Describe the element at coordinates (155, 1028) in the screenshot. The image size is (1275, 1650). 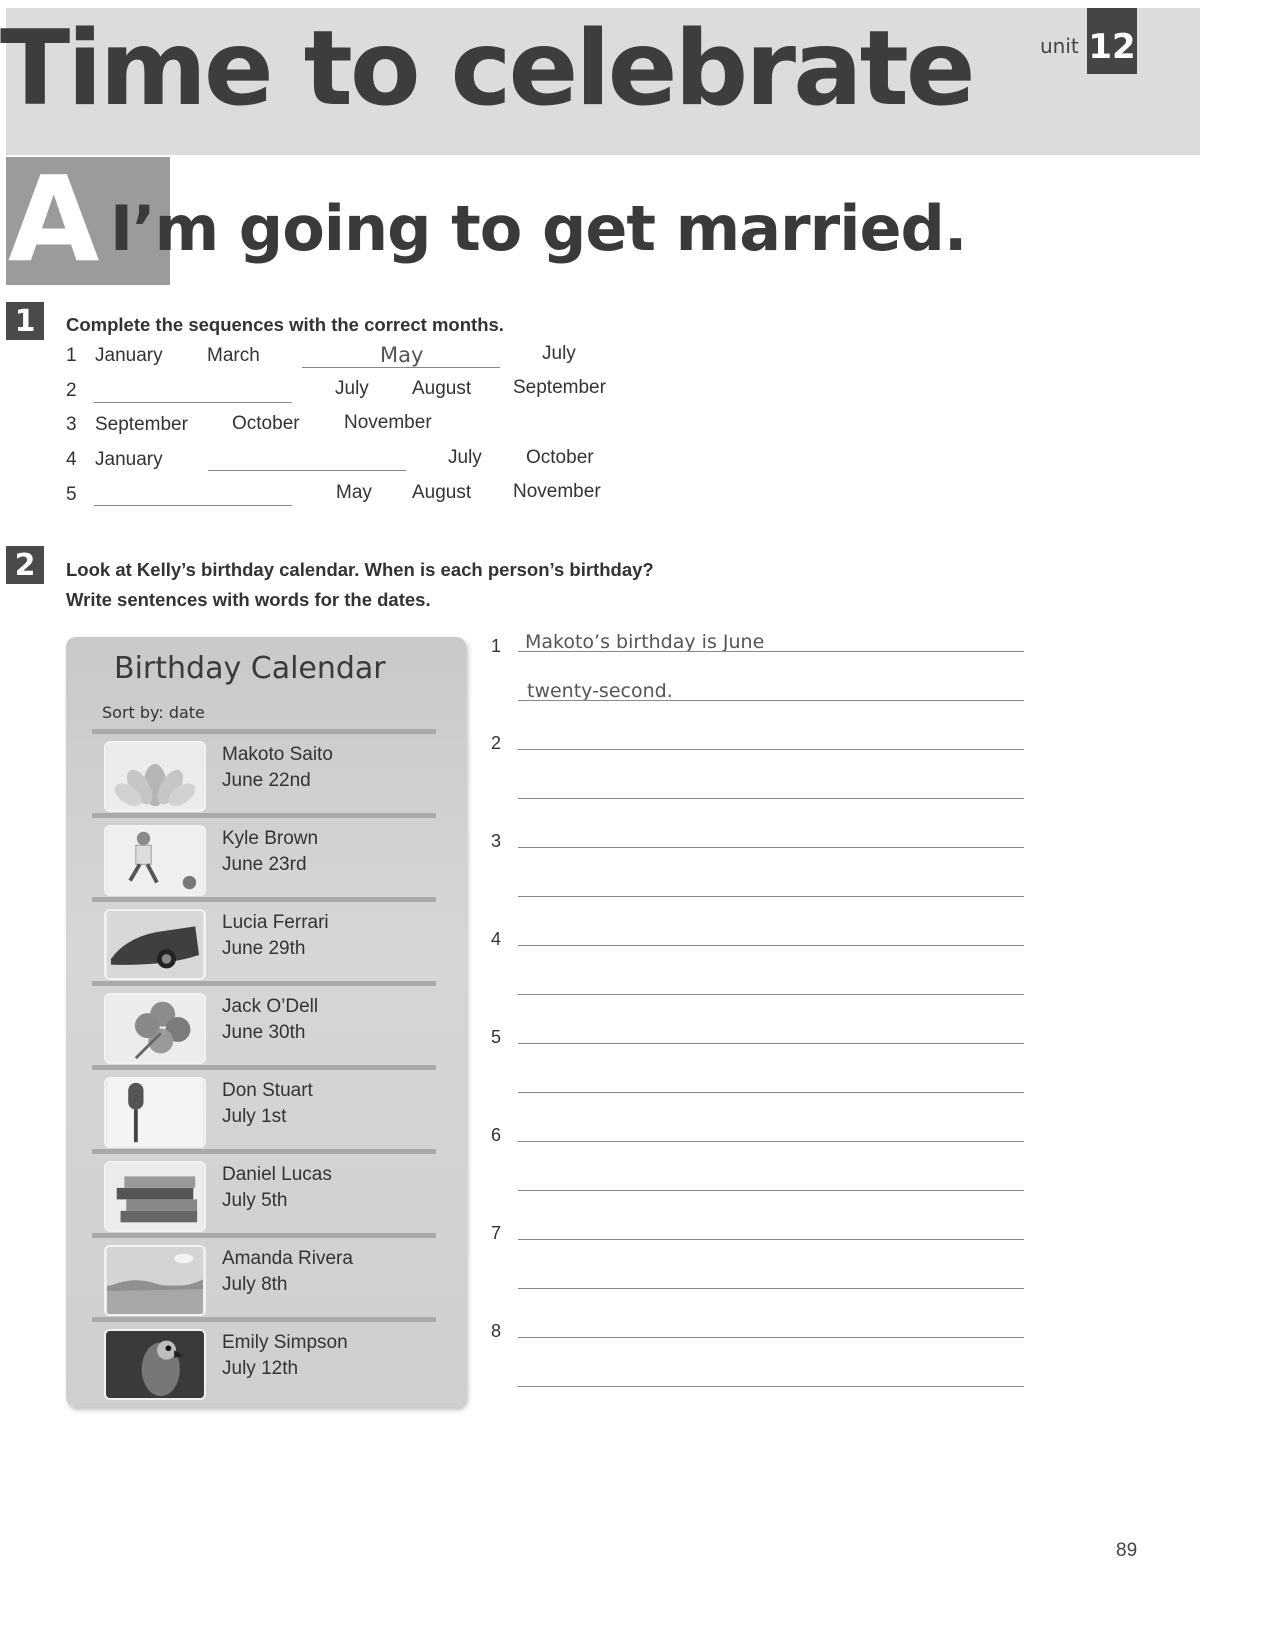
I see `clover-icon` at that location.